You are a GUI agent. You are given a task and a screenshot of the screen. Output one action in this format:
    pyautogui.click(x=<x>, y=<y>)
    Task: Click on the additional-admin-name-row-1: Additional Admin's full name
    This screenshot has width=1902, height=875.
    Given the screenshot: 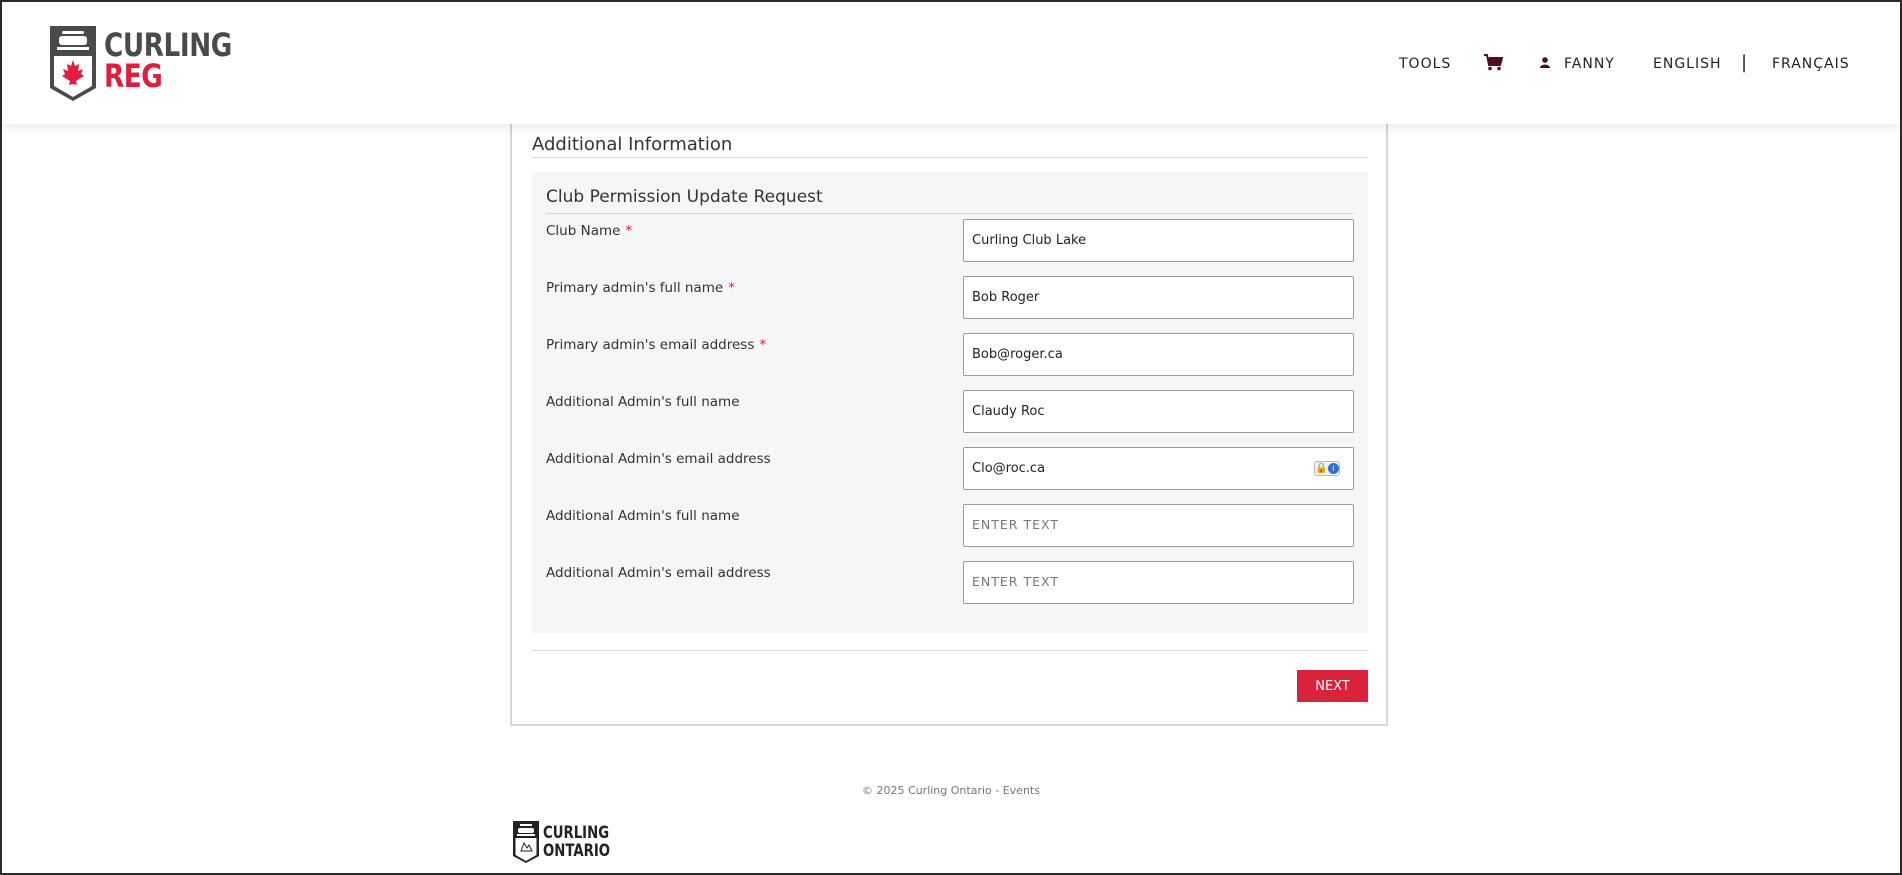 What is the action you would take?
    pyautogui.click(x=950, y=412)
    